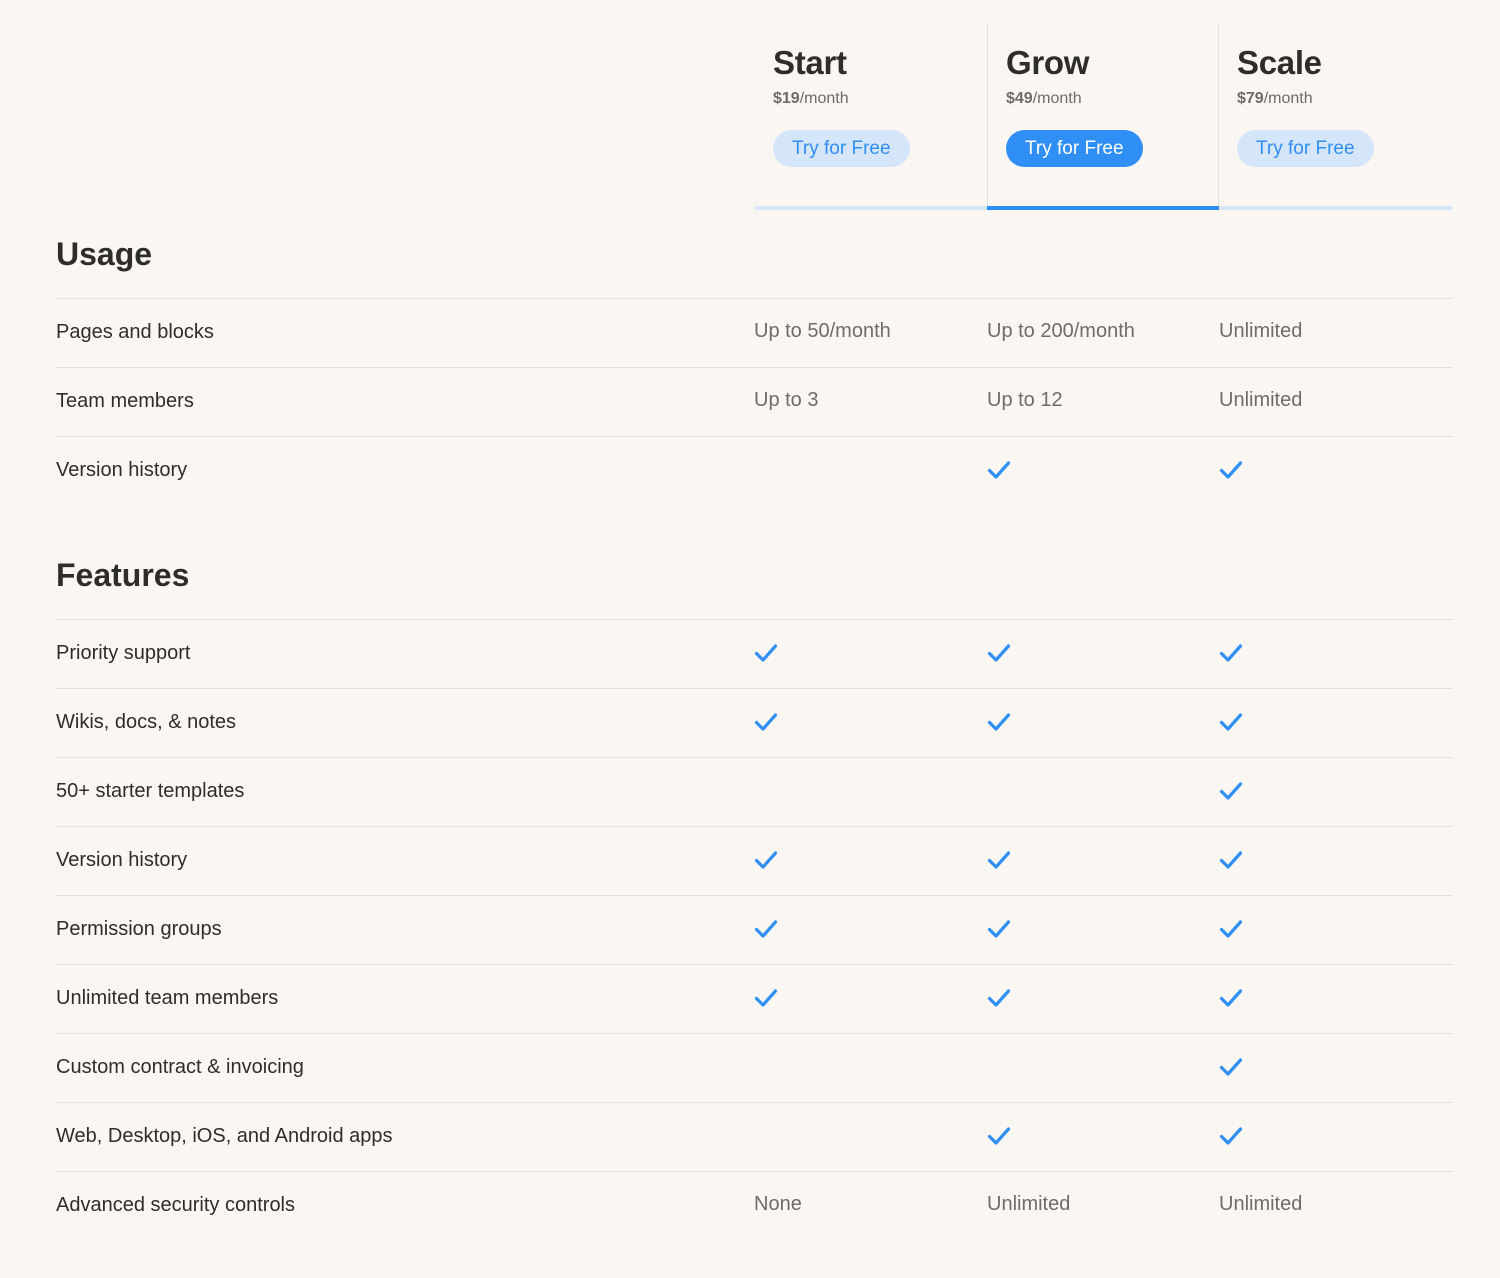 This screenshot has height=1278, width=1500. Describe the element at coordinates (1335, 117) in the screenshot. I see `plan-column-scale: Scale $79/month Try for Free` at that location.